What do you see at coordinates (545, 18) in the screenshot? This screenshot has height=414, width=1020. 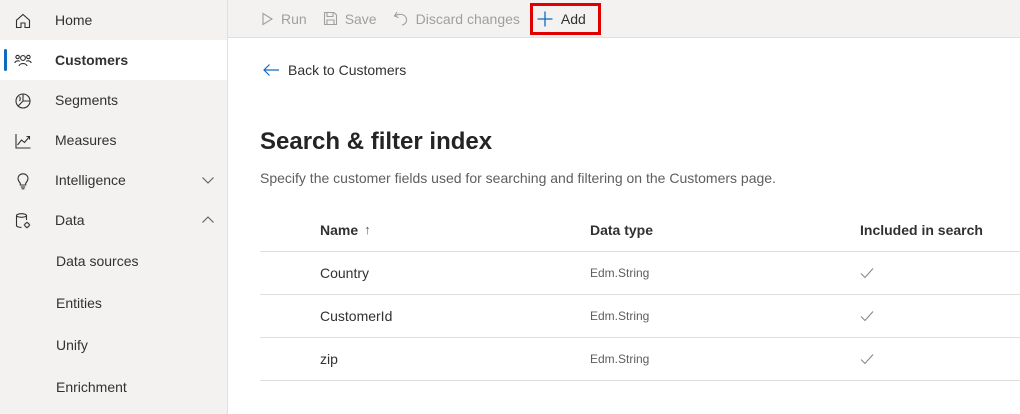 I see `add-icon` at bounding box center [545, 18].